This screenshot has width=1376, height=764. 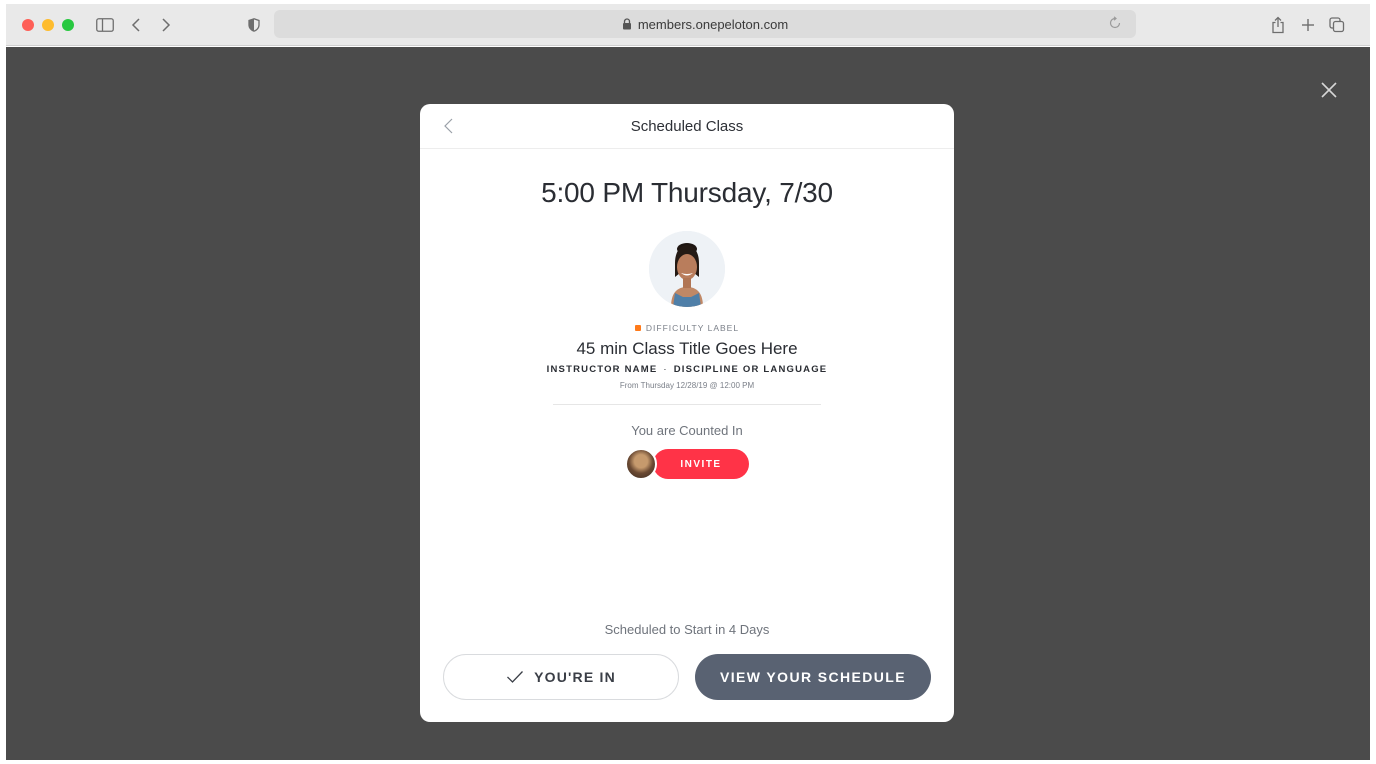 What do you see at coordinates (813, 677) in the screenshot?
I see `view-schedule-button: VIEW YOUR SCHEDULE` at bounding box center [813, 677].